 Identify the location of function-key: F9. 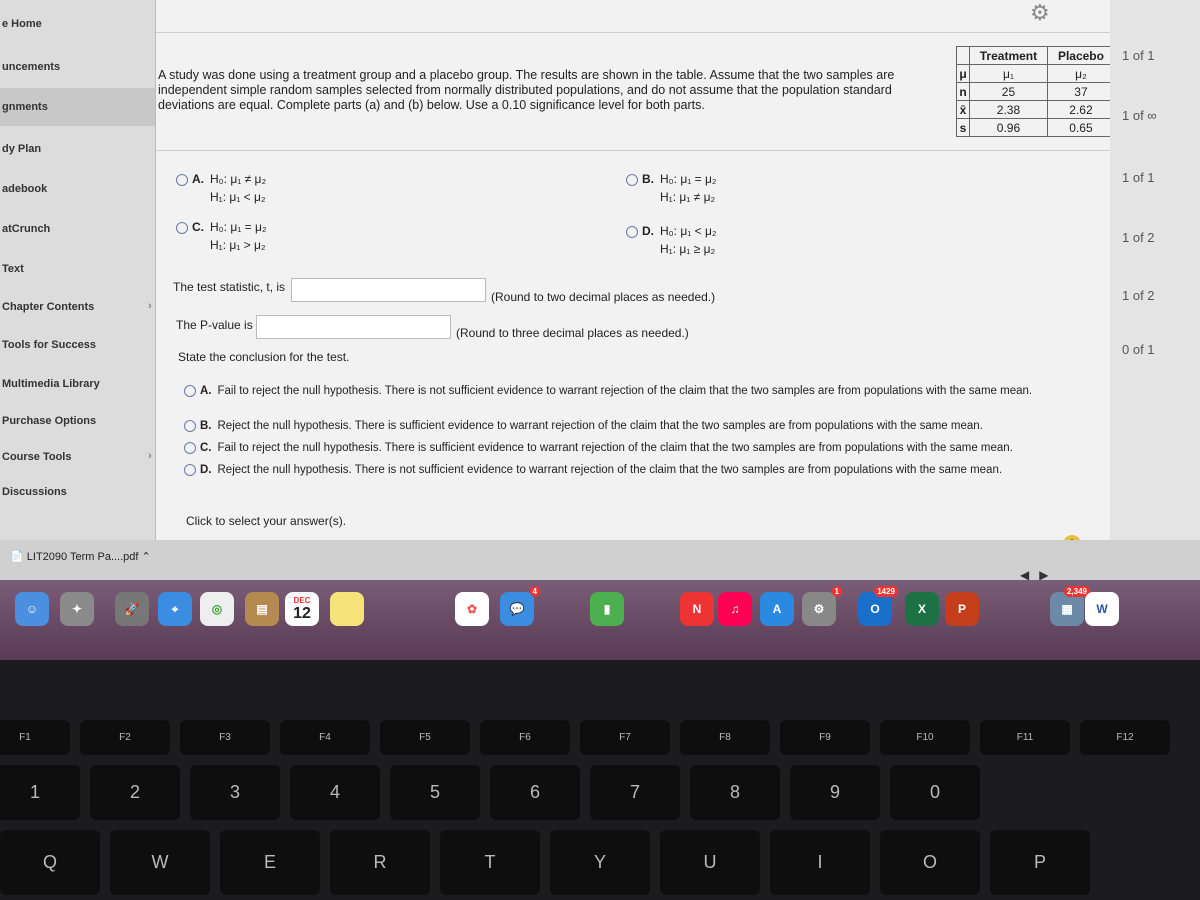
(825, 737).